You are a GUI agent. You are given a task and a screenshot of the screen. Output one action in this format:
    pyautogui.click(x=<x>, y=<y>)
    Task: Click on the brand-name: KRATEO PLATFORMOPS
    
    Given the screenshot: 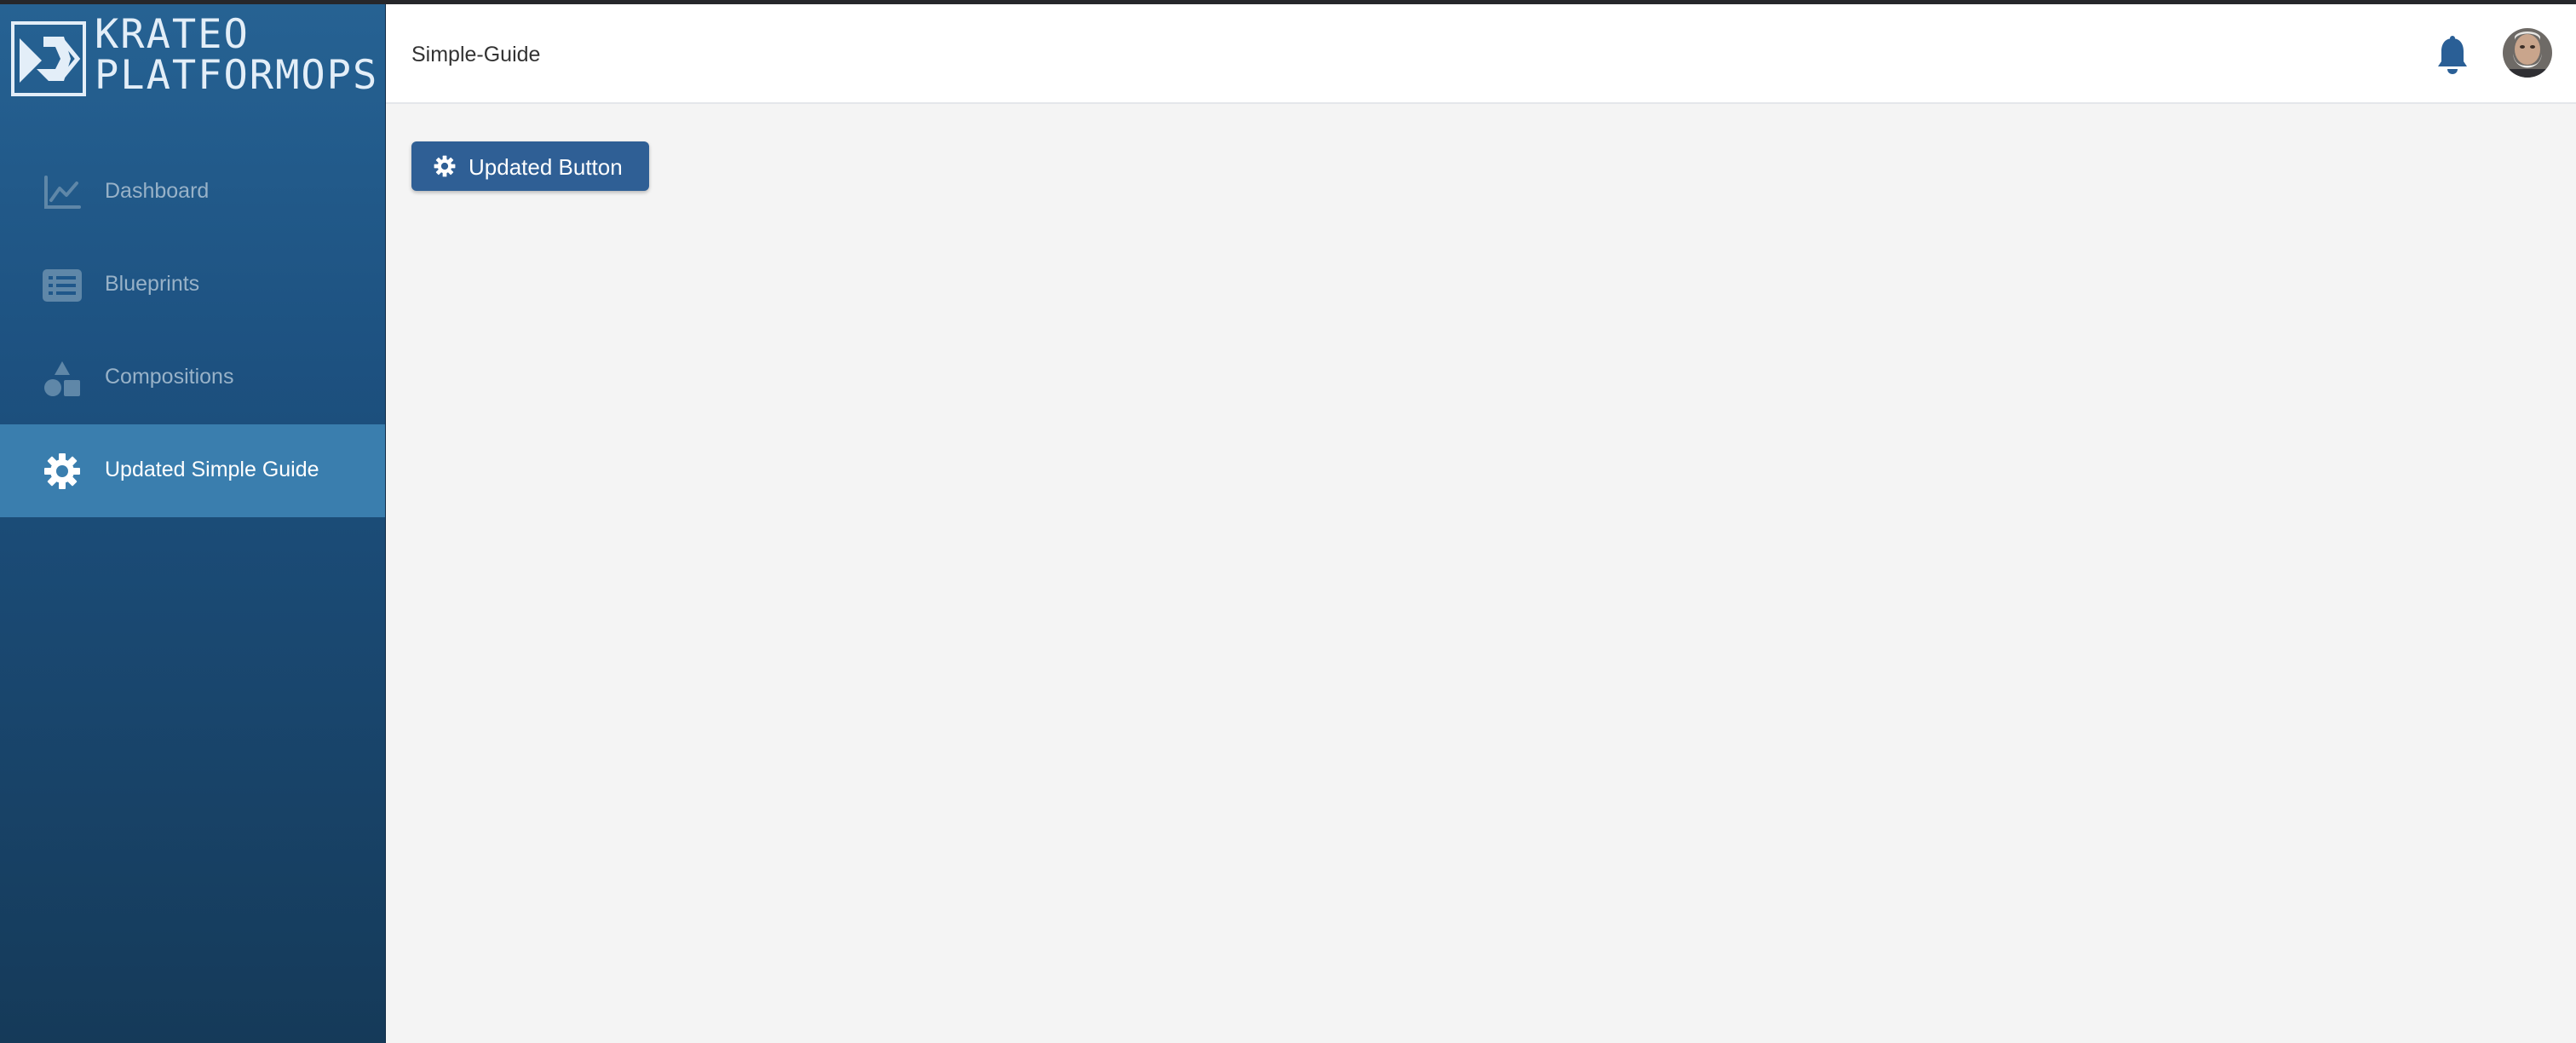 What is the action you would take?
    pyautogui.click(x=237, y=55)
    